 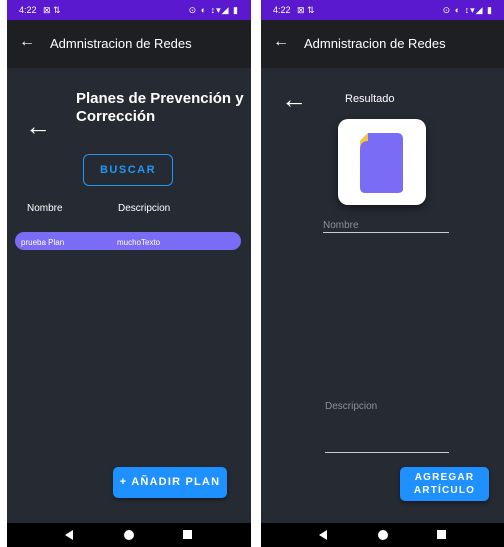 I want to click on result-header: Resultado, so click(x=370, y=99).